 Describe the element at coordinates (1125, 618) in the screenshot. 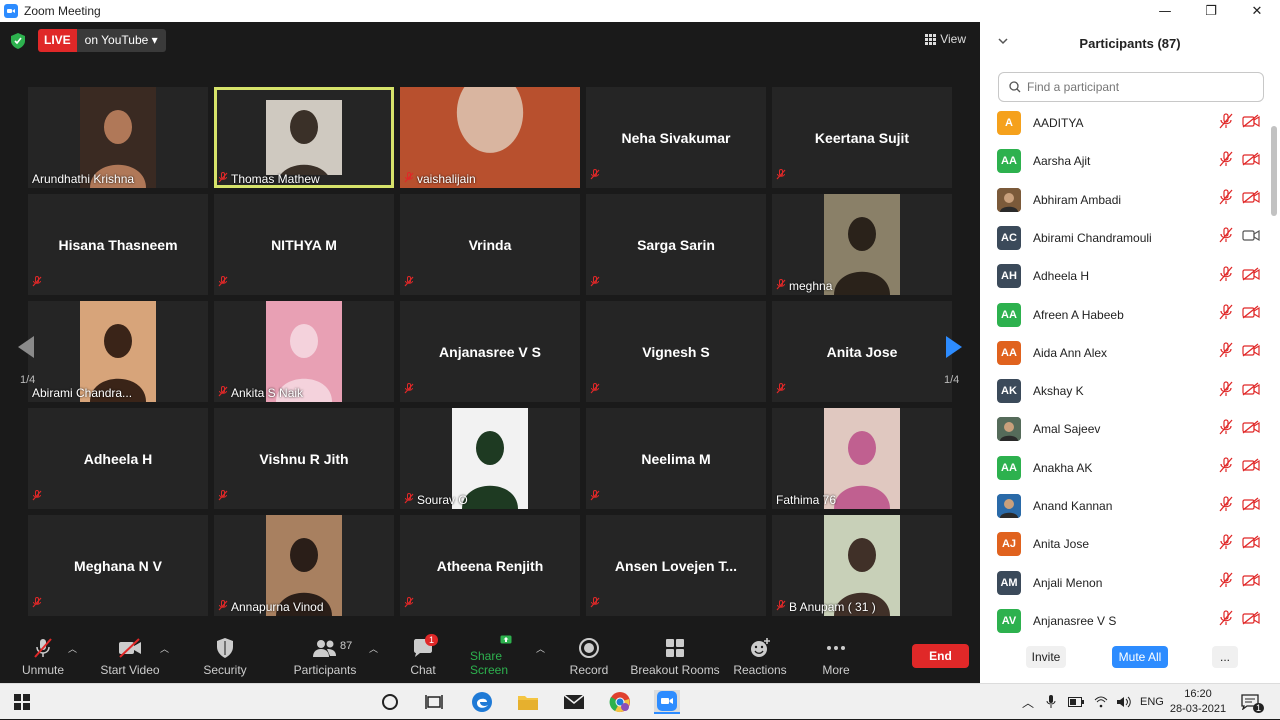

I see `participant-row: AV Anjanasree V S` at that location.